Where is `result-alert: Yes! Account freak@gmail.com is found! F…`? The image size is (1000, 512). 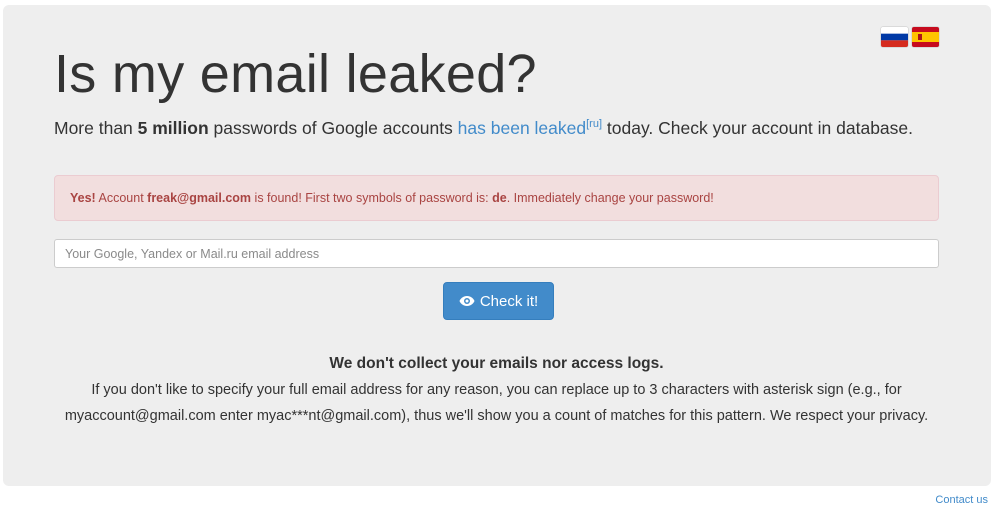
result-alert: Yes! Account freak@gmail.com is found! F… is located at coordinates (496, 198).